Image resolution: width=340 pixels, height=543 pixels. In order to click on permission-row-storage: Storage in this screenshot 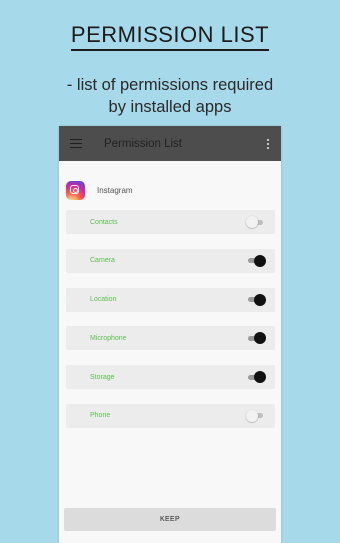, I will do `click(170, 377)`.